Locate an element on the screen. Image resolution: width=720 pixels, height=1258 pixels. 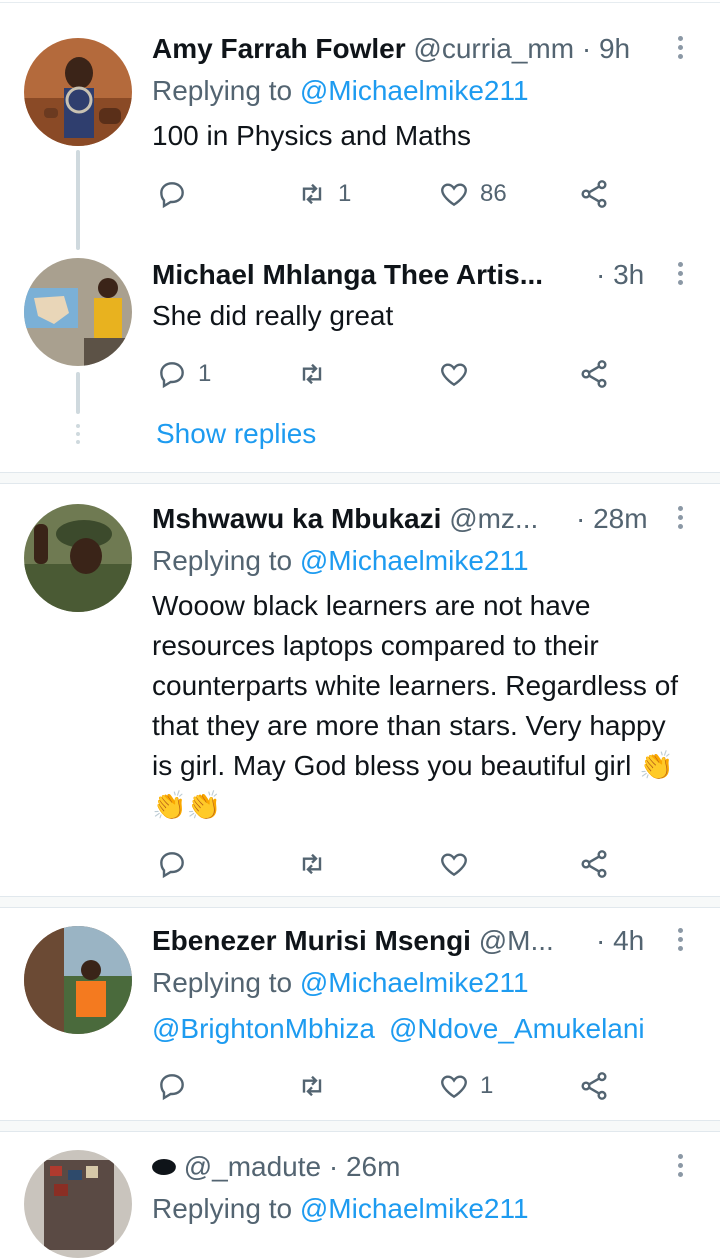
retweet-button: 1 is located at coordinates (323, 194).